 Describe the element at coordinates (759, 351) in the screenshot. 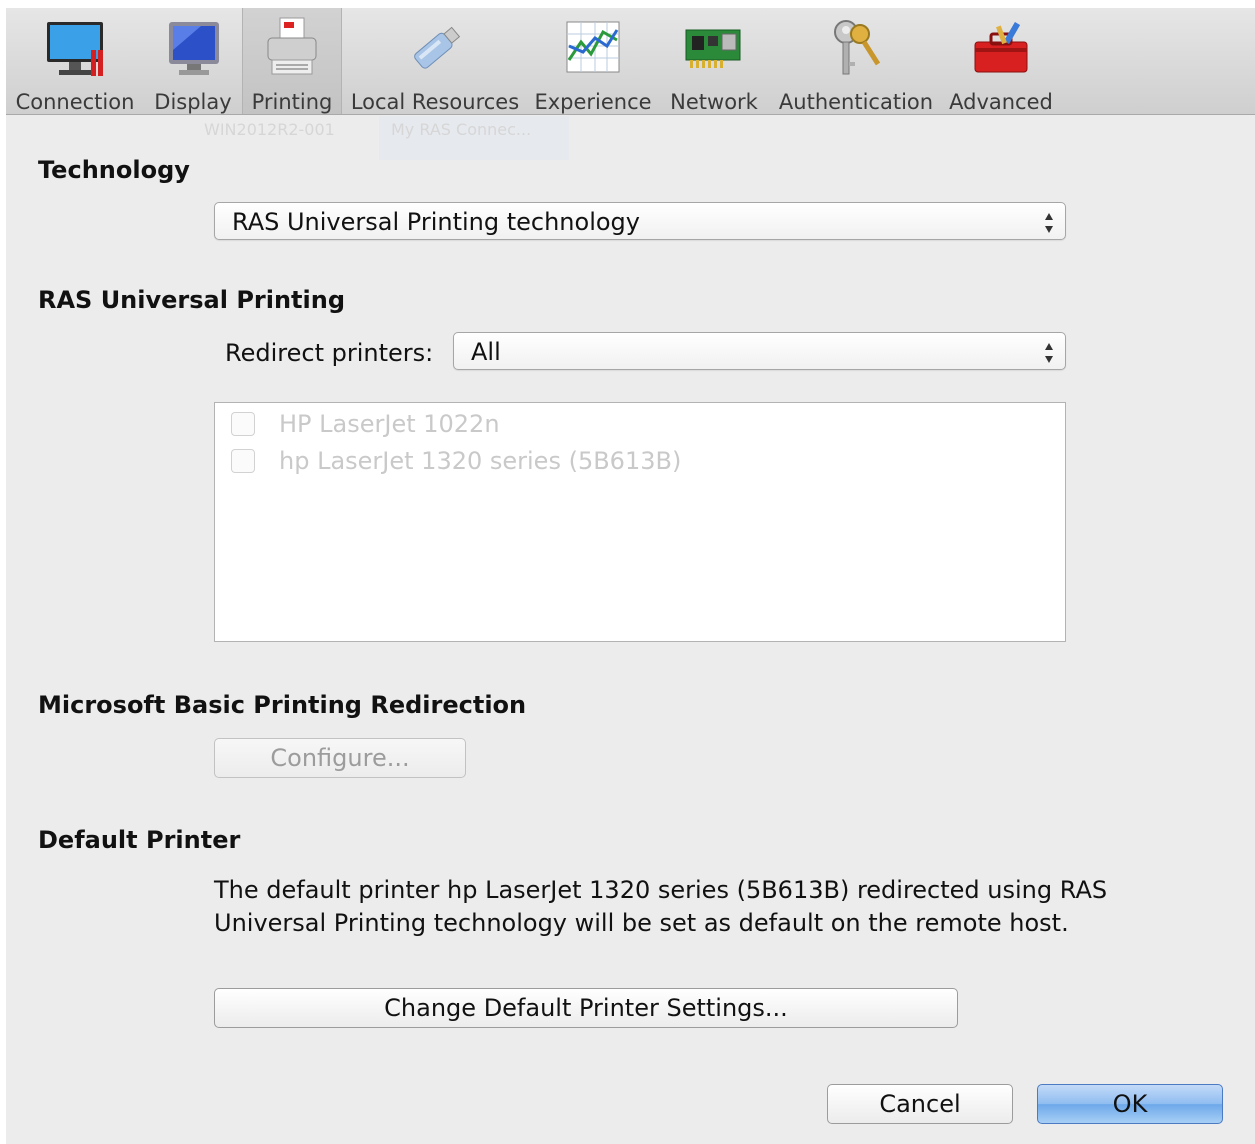

I see `redirect-printers-popup: All` at that location.